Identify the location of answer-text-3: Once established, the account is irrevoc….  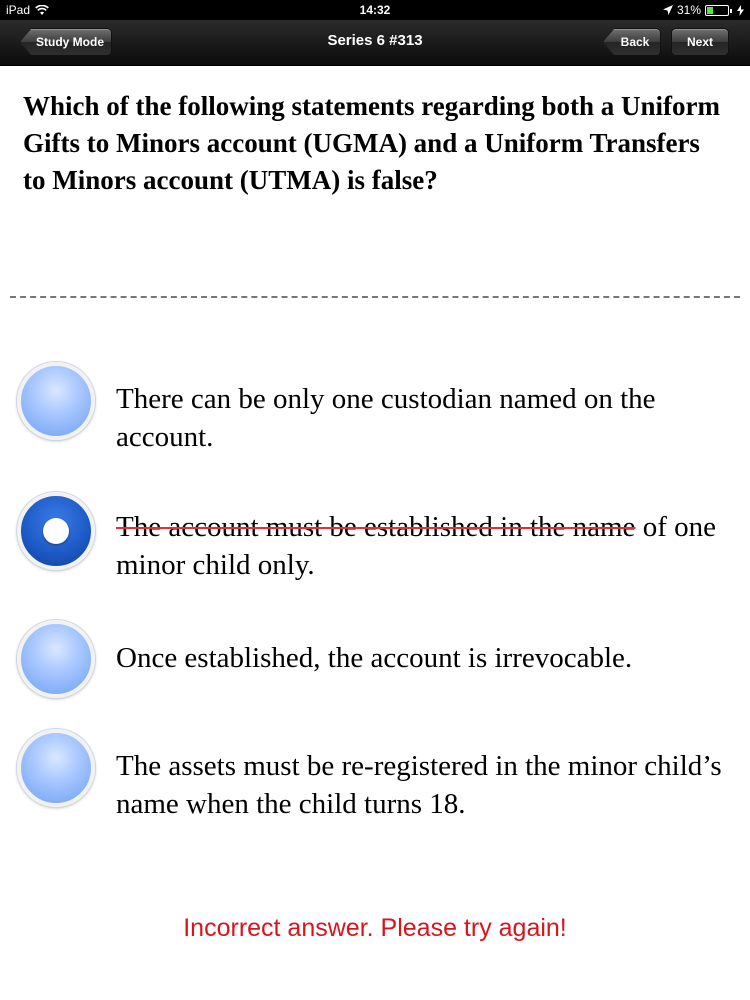
(374, 658).